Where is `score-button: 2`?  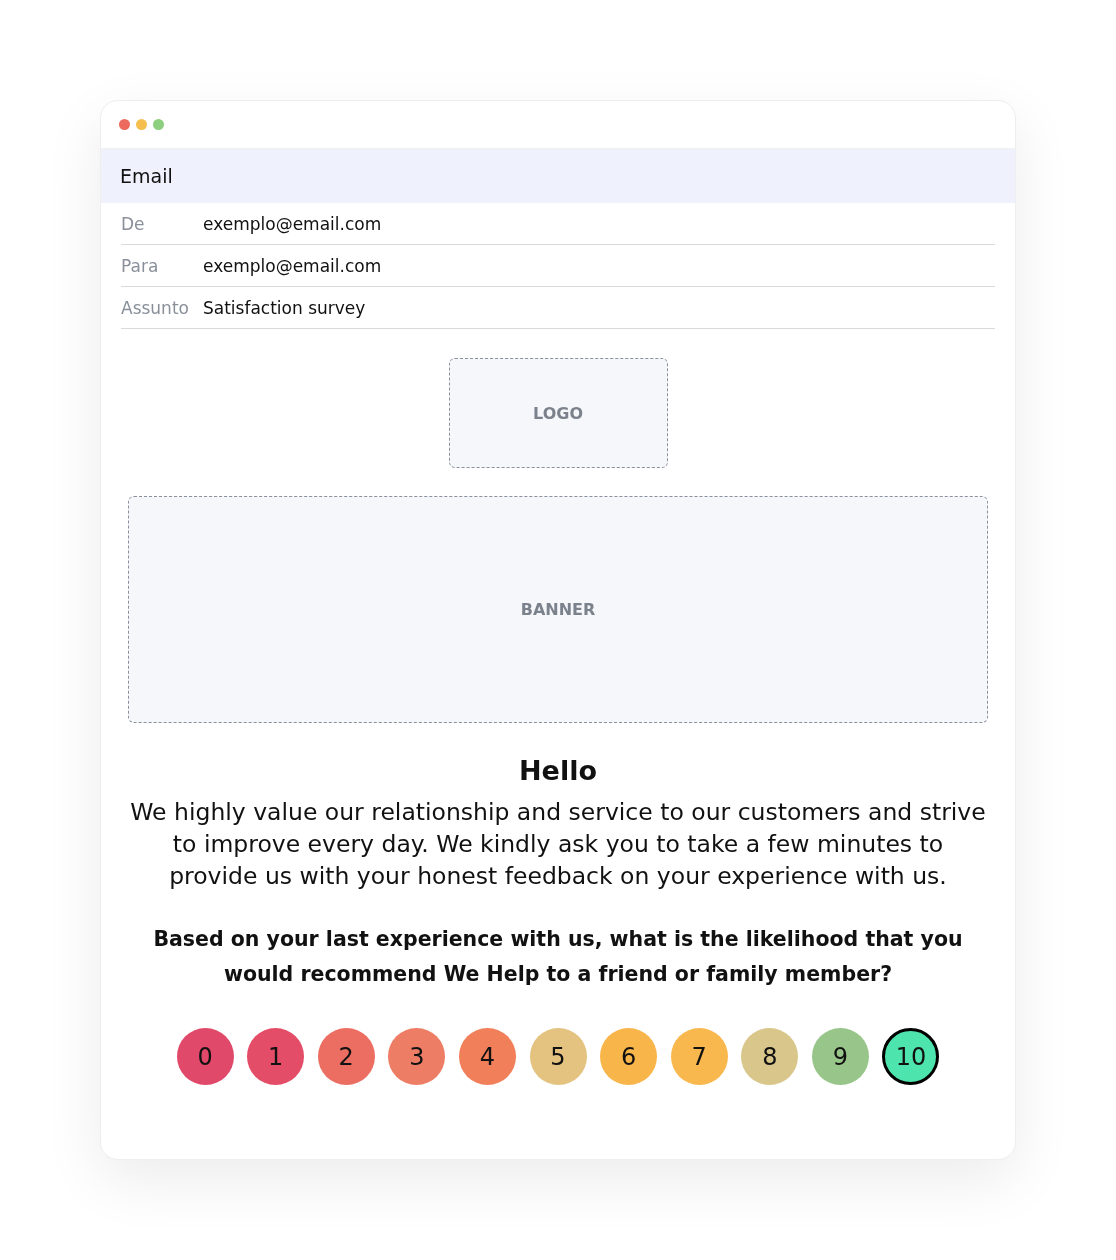
score-button: 2 is located at coordinates (346, 1056).